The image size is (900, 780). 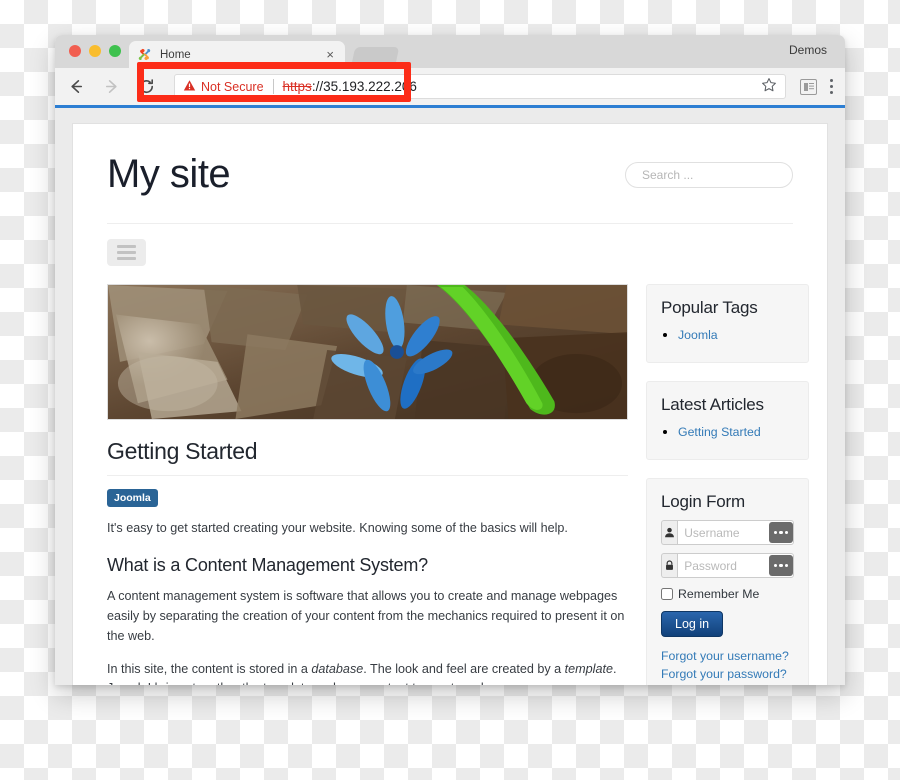 What do you see at coordinates (831, 86) in the screenshot?
I see `kebab-menu-icon` at bounding box center [831, 86].